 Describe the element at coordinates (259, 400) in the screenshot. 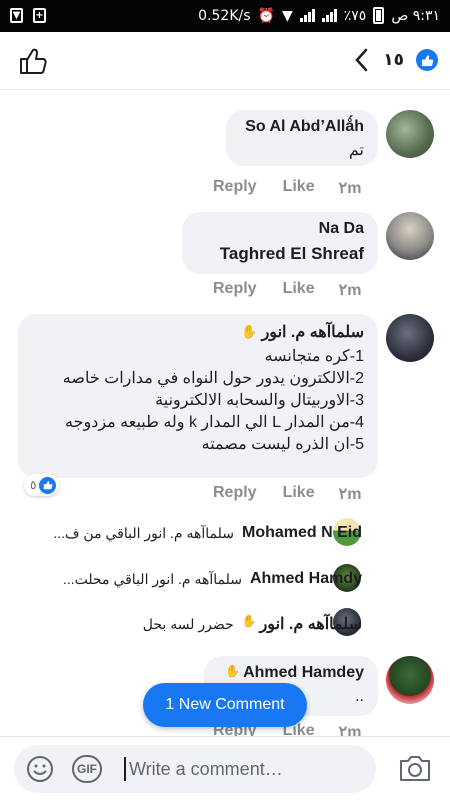

I see `comment-line: 3-الاوربيتال والسحابه الالكترونية` at that location.